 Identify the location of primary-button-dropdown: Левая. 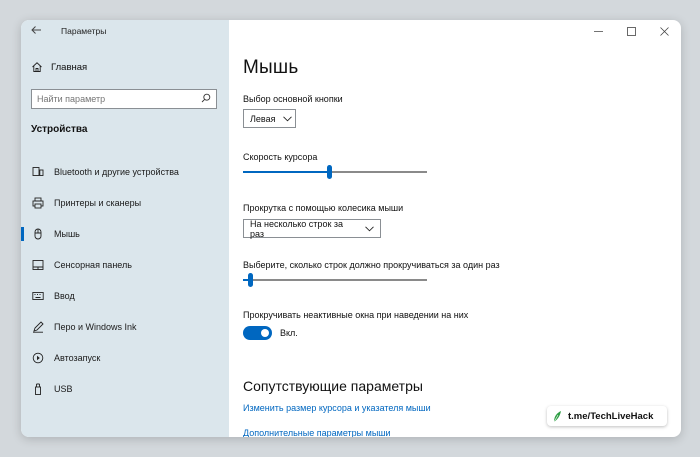
(269, 118).